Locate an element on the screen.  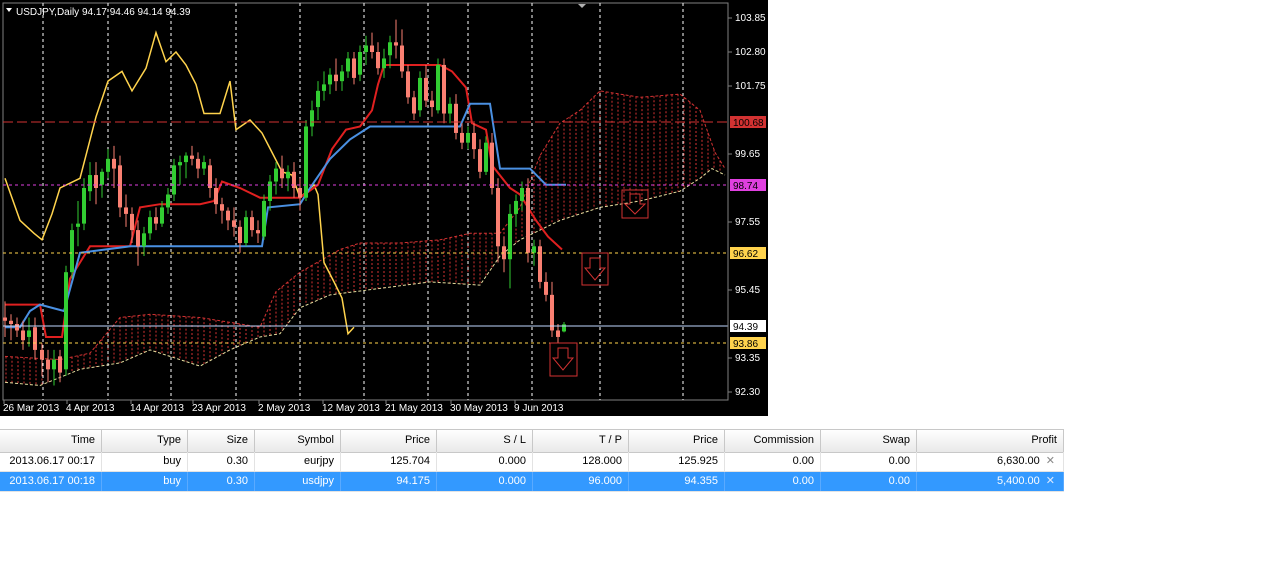
date-label: 4 Apr 2013 is located at coordinates (90, 408).